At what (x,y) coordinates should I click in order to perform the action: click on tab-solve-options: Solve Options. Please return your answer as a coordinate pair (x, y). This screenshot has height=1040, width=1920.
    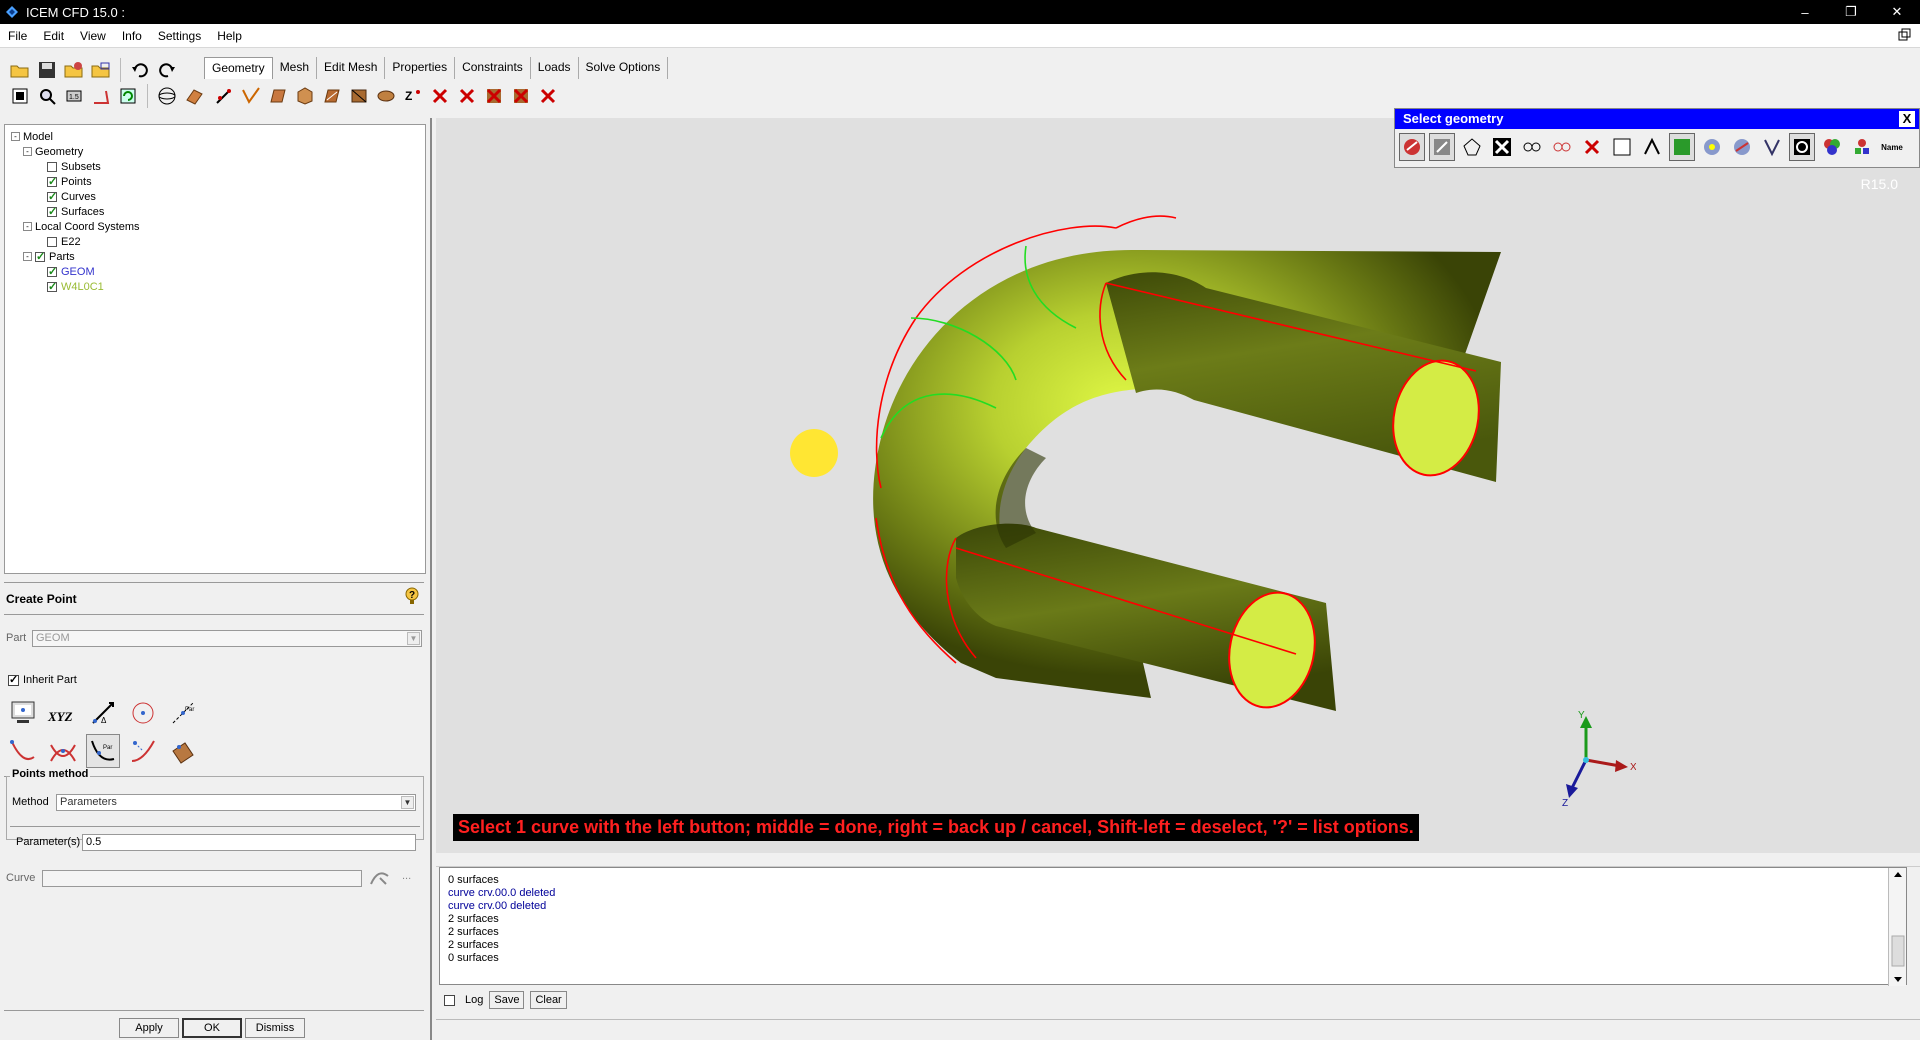
    Looking at the image, I should click on (623, 68).